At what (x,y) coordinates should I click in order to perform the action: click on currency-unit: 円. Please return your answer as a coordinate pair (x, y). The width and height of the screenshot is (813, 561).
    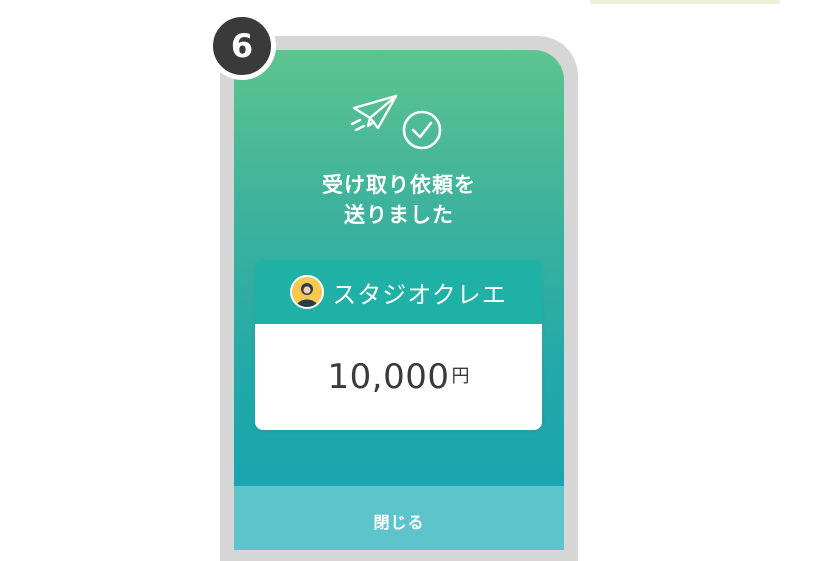
    Looking at the image, I should click on (460, 376).